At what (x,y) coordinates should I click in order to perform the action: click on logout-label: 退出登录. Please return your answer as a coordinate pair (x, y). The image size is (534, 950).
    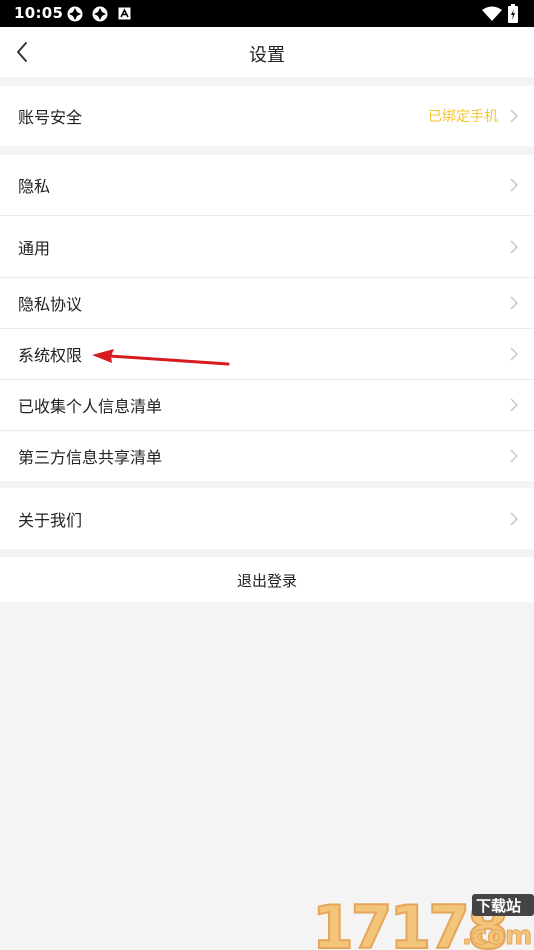
    Looking at the image, I should click on (266, 581).